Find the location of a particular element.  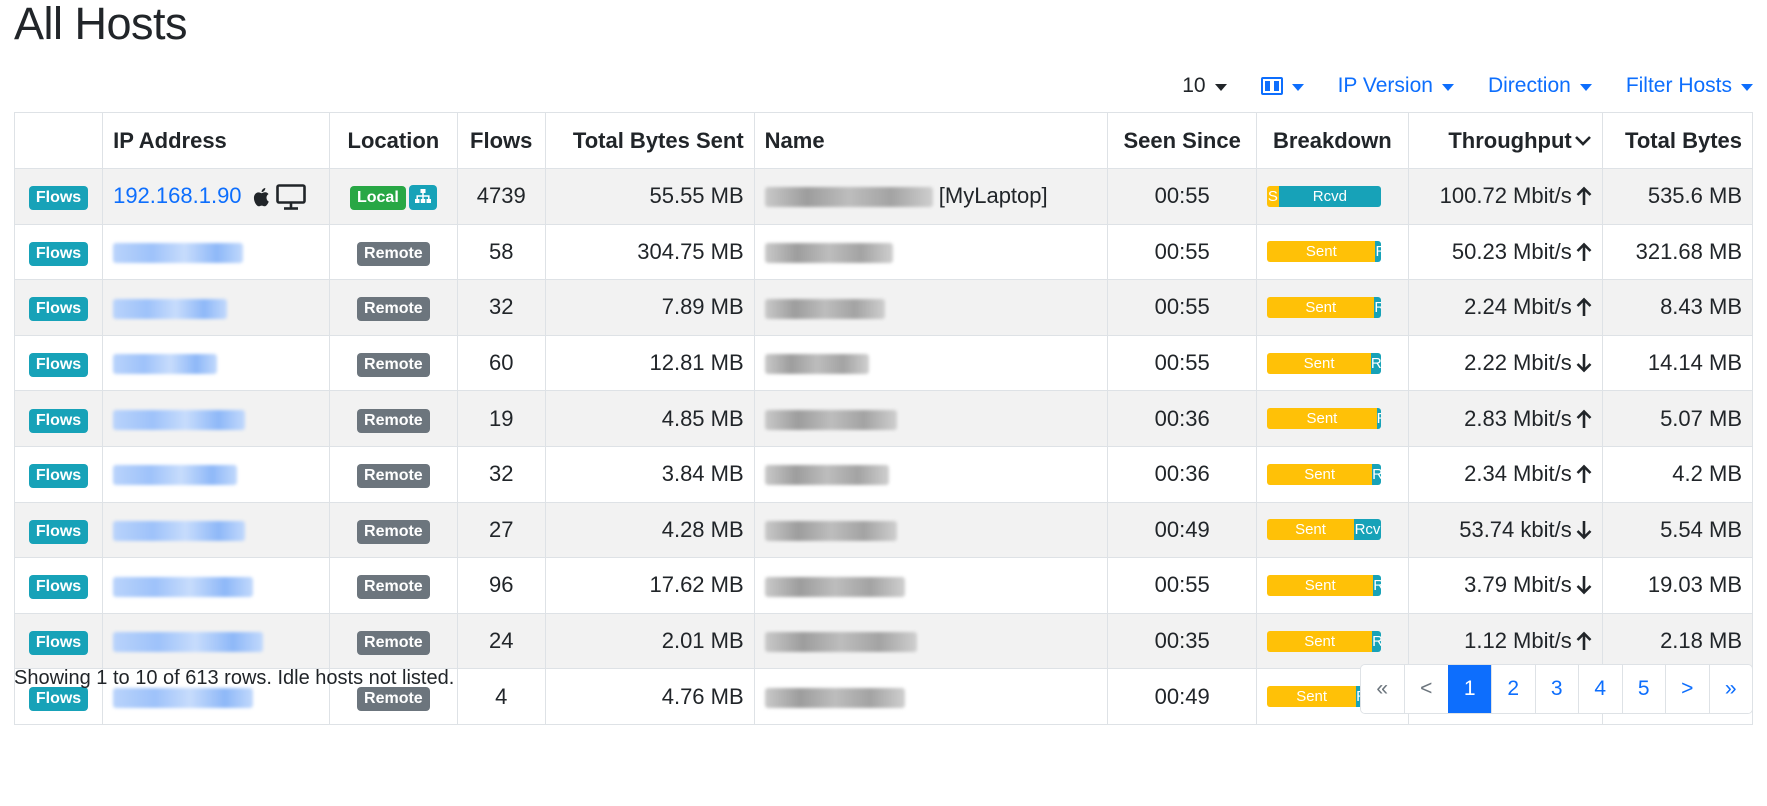

column-header-ip-address: IP Address is located at coordinates (216, 140).